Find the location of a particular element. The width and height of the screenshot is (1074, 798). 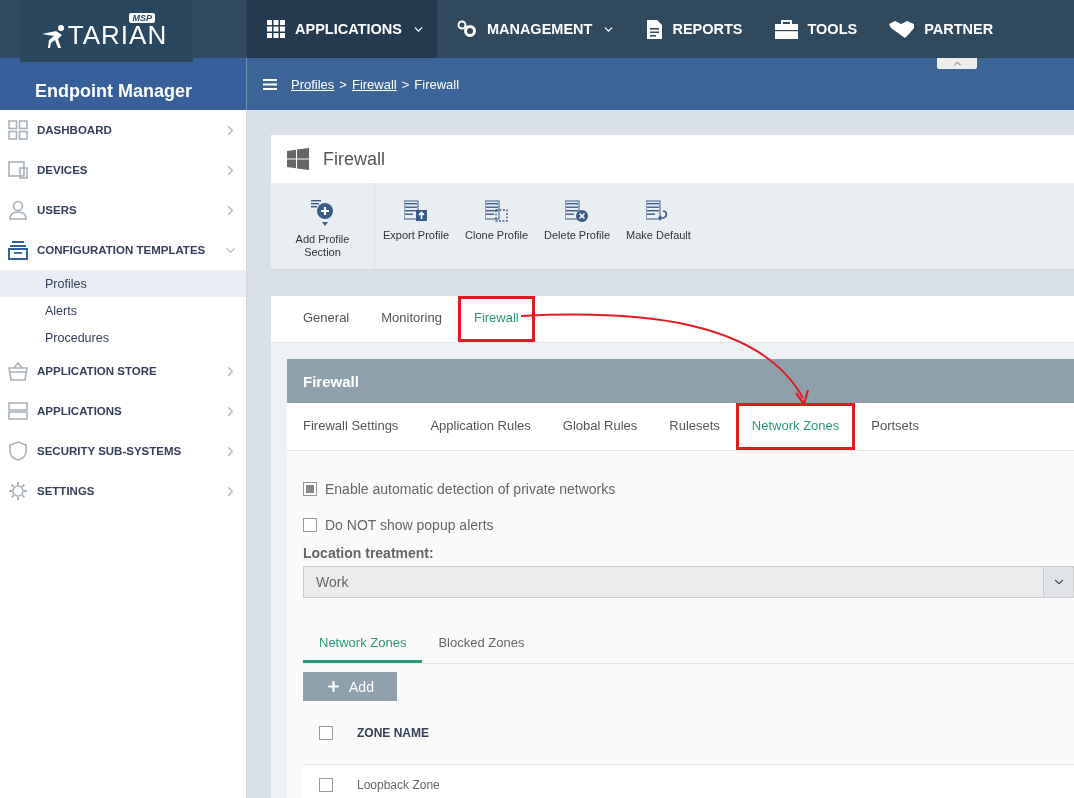

profile-tab: Monitoring is located at coordinates (411, 319).